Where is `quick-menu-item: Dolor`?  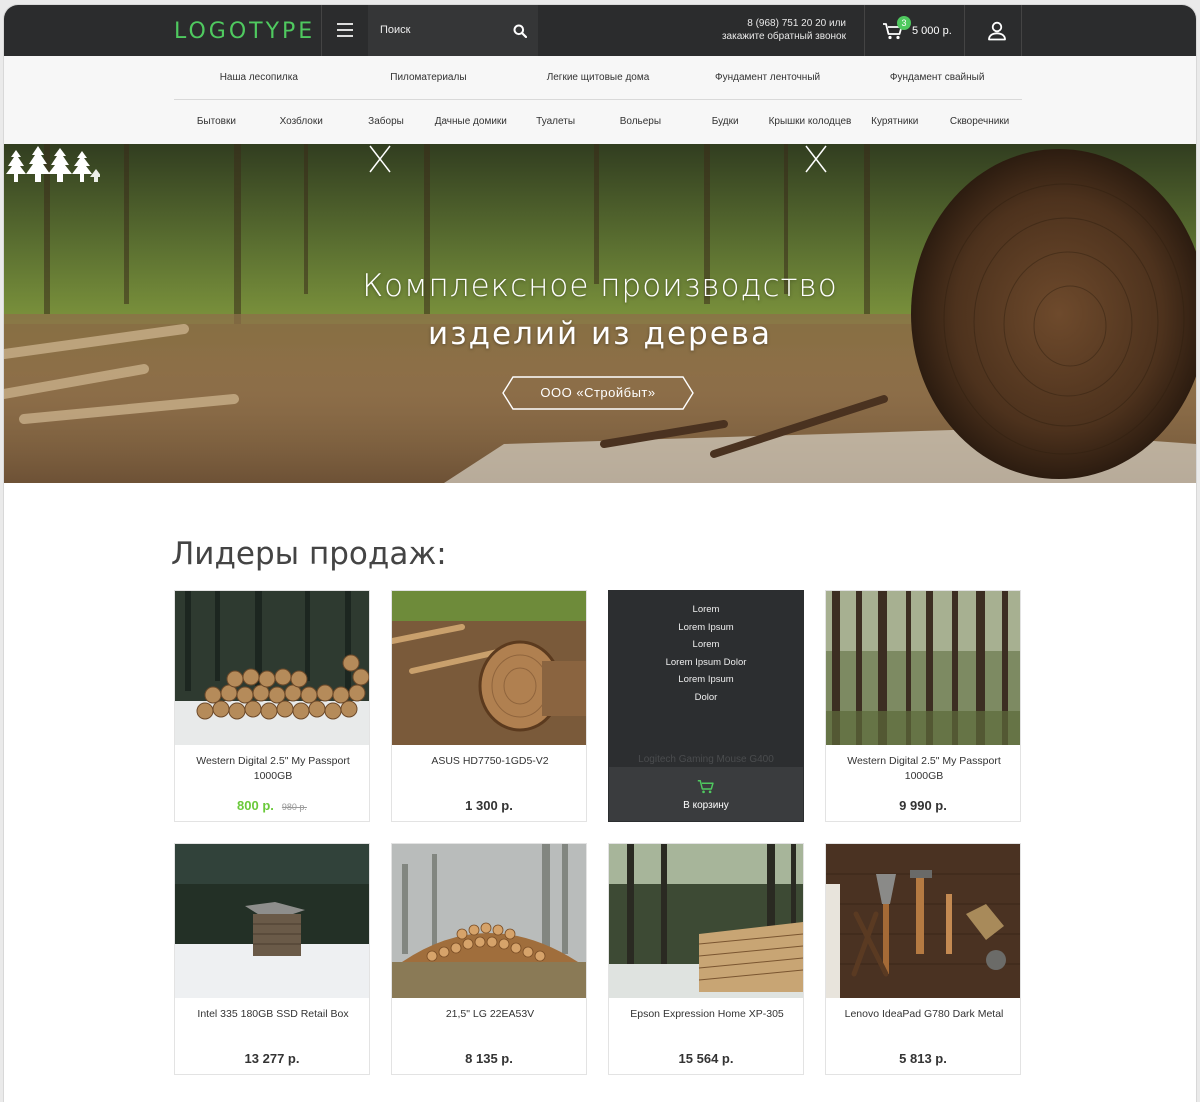 quick-menu-item: Dolor is located at coordinates (706, 698).